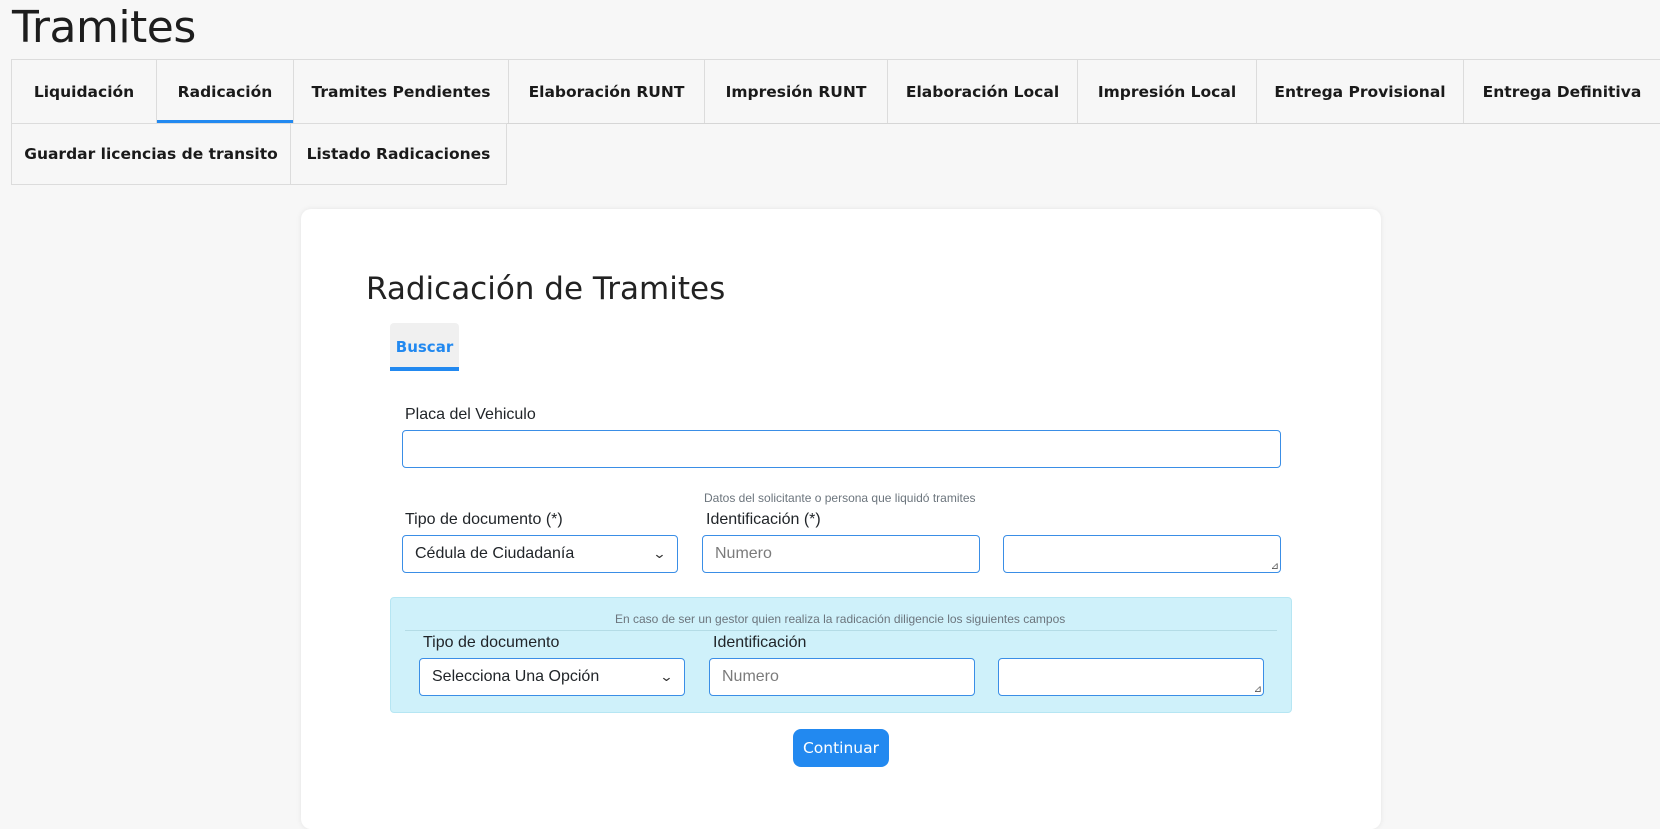 This screenshot has height=829, width=1660. I want to click on tipo-doc-label: Tipo de documento (*), so click(484, 519).